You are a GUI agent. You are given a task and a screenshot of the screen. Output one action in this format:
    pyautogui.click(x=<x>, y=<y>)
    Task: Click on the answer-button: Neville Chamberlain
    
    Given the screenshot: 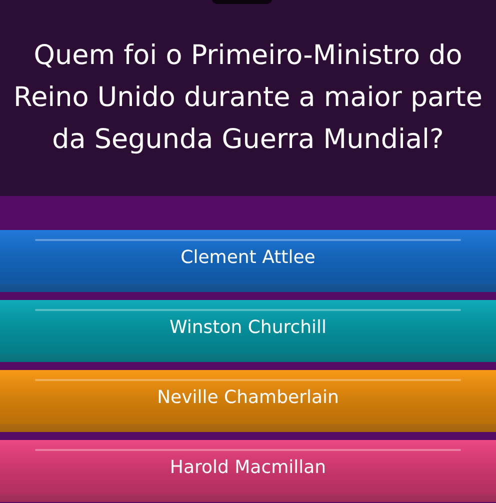 What is the action you would take?
    pyautogui.click(x=248, y=401)
    